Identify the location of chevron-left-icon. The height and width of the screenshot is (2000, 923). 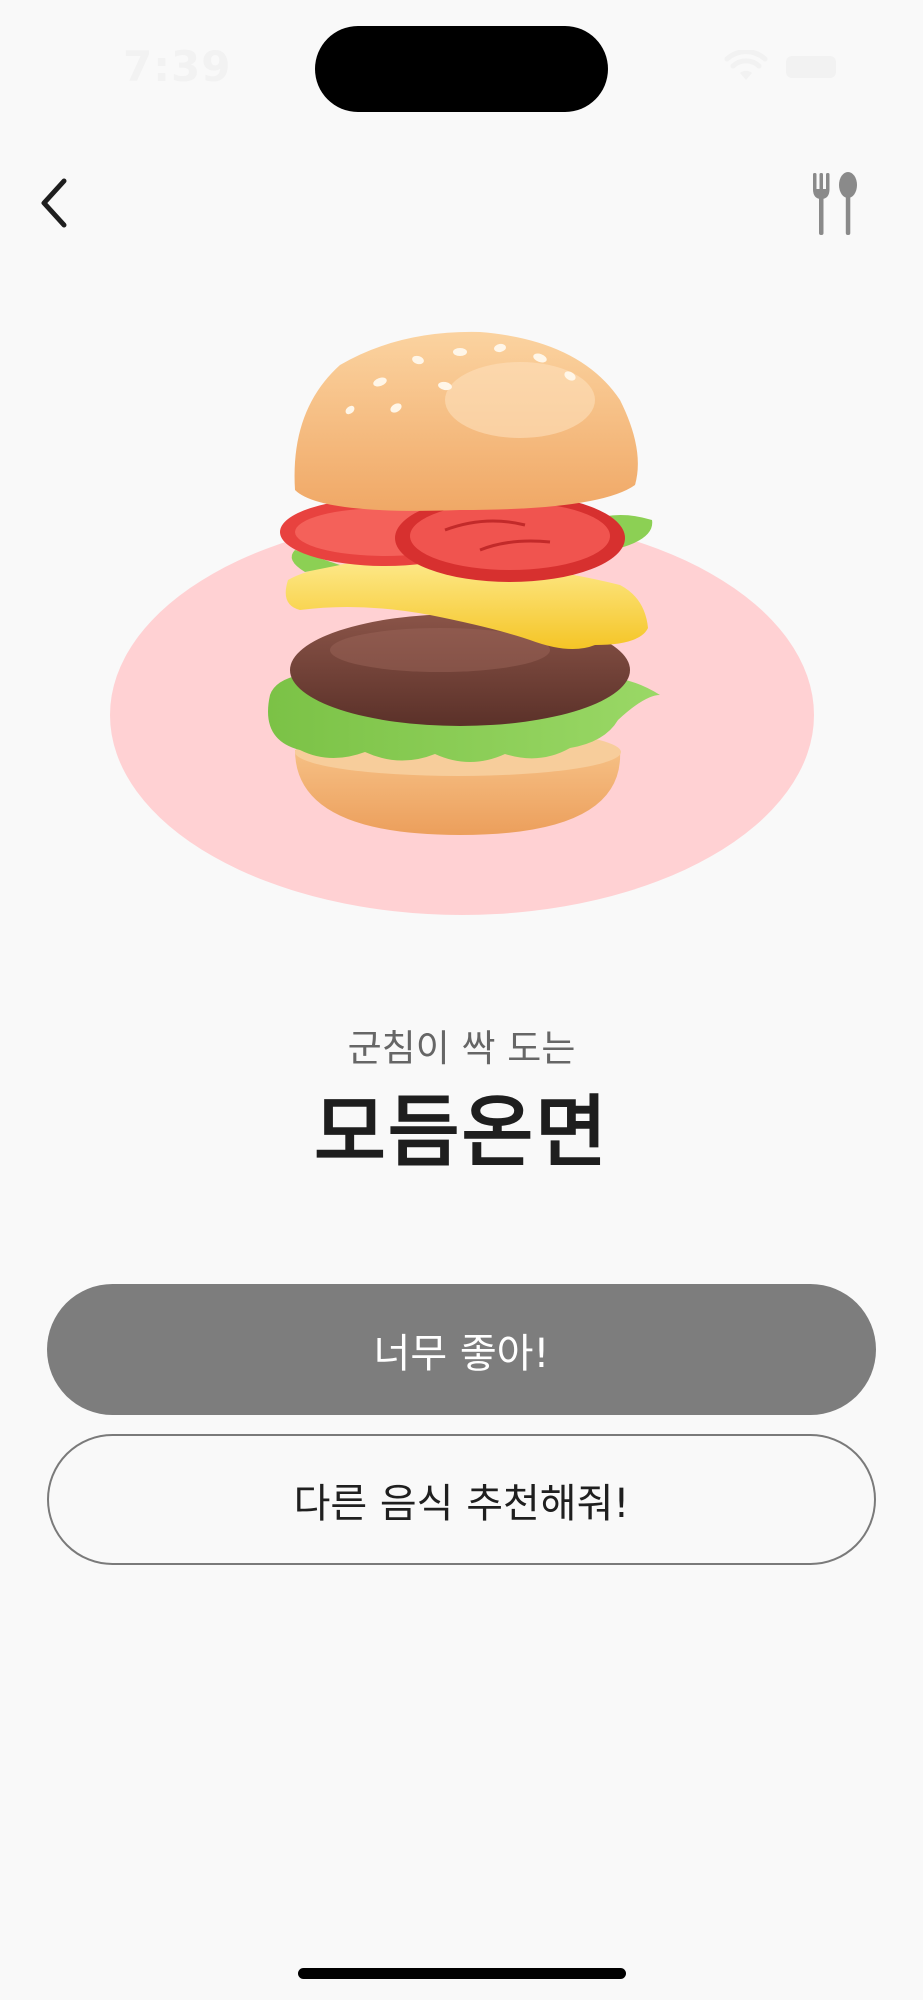
(54, 203).